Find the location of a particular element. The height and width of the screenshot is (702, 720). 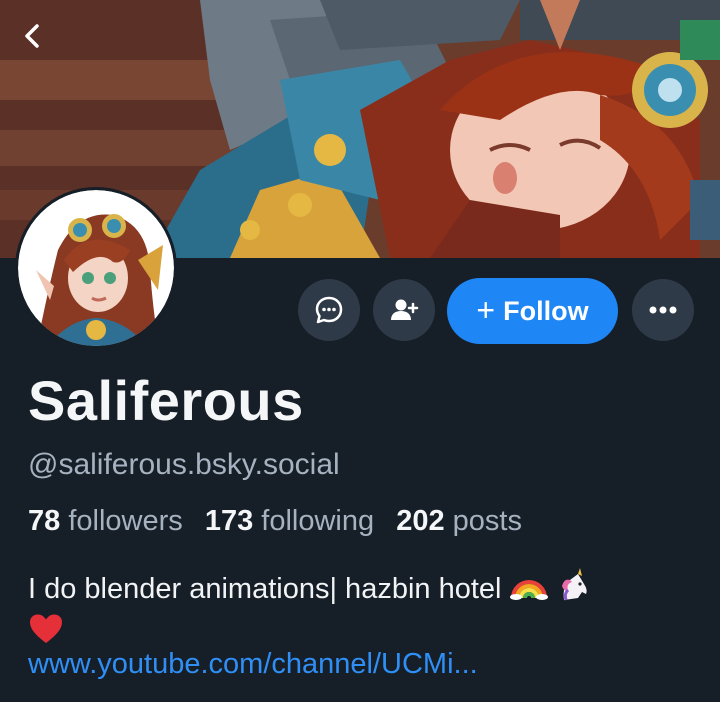

back-button is located at coordinates (32, 36).